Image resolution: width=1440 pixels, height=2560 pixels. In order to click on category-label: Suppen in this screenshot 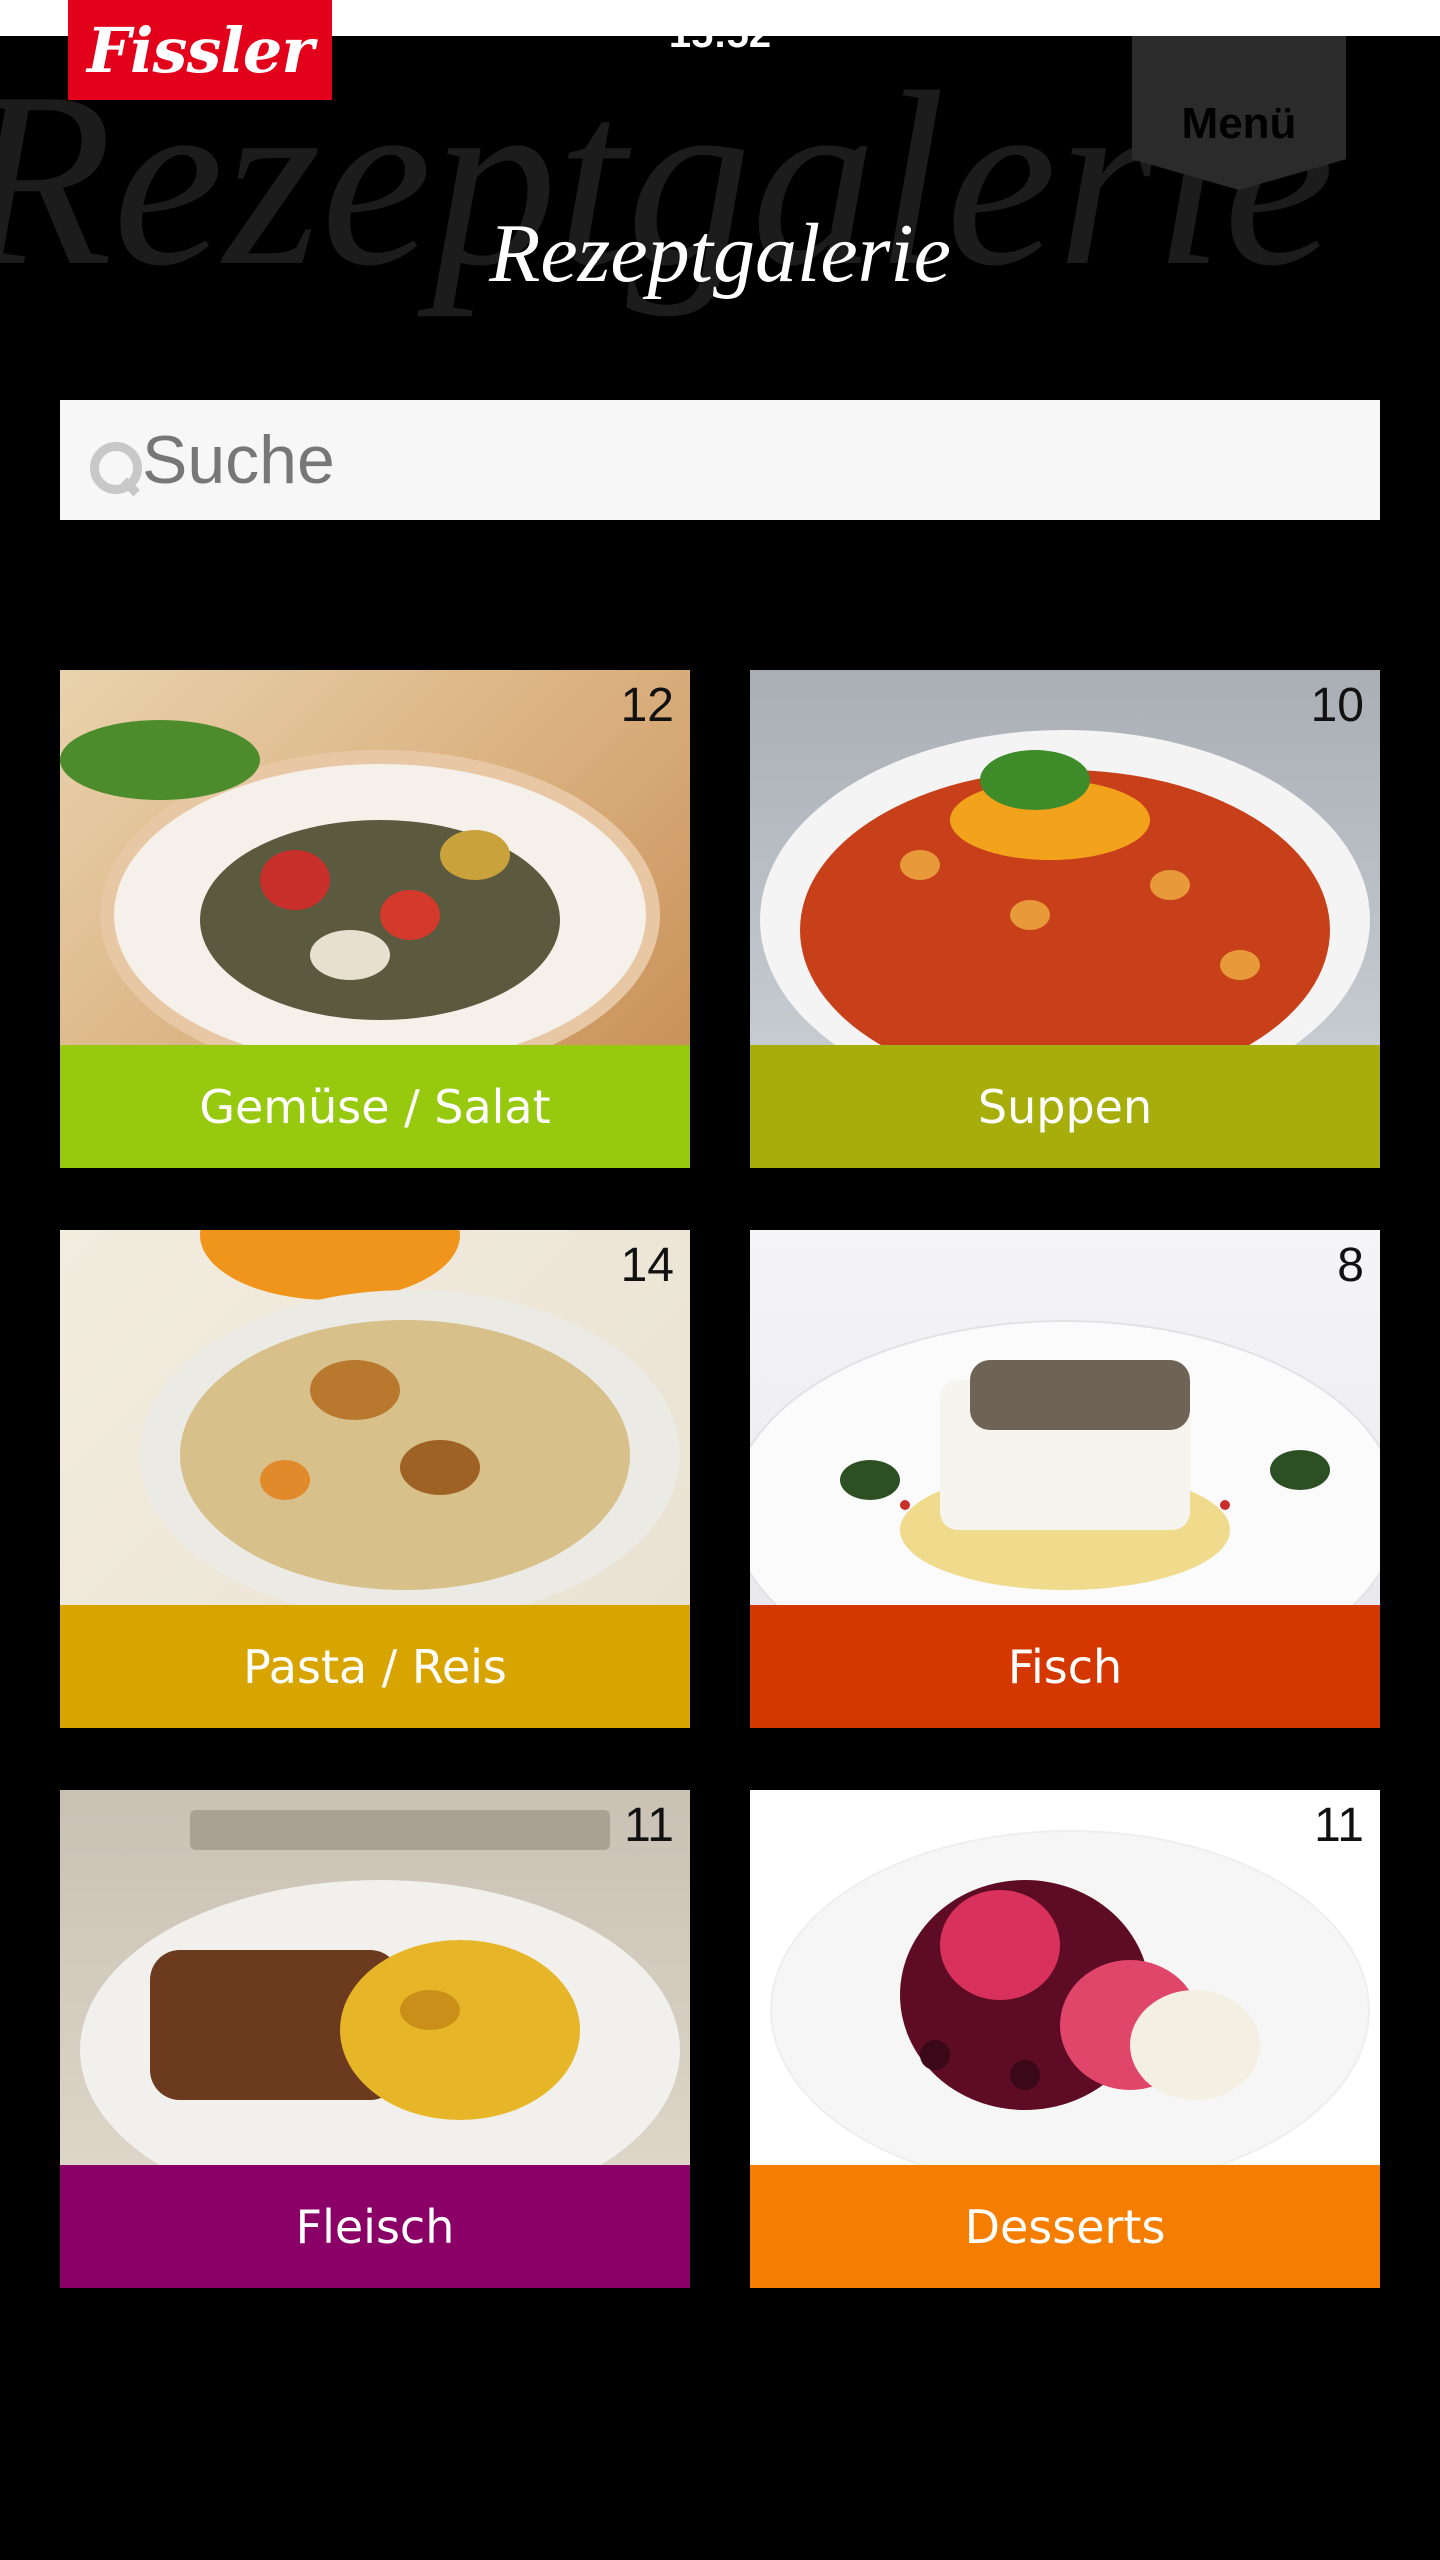, I will do `click(1065, 1106)`.